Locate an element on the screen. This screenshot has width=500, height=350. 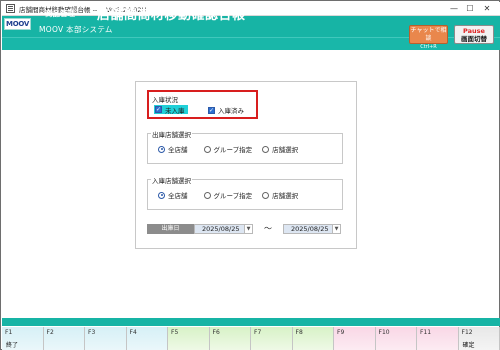
from-store-group-label: グループ指定 is located at coordinates (233, 150).